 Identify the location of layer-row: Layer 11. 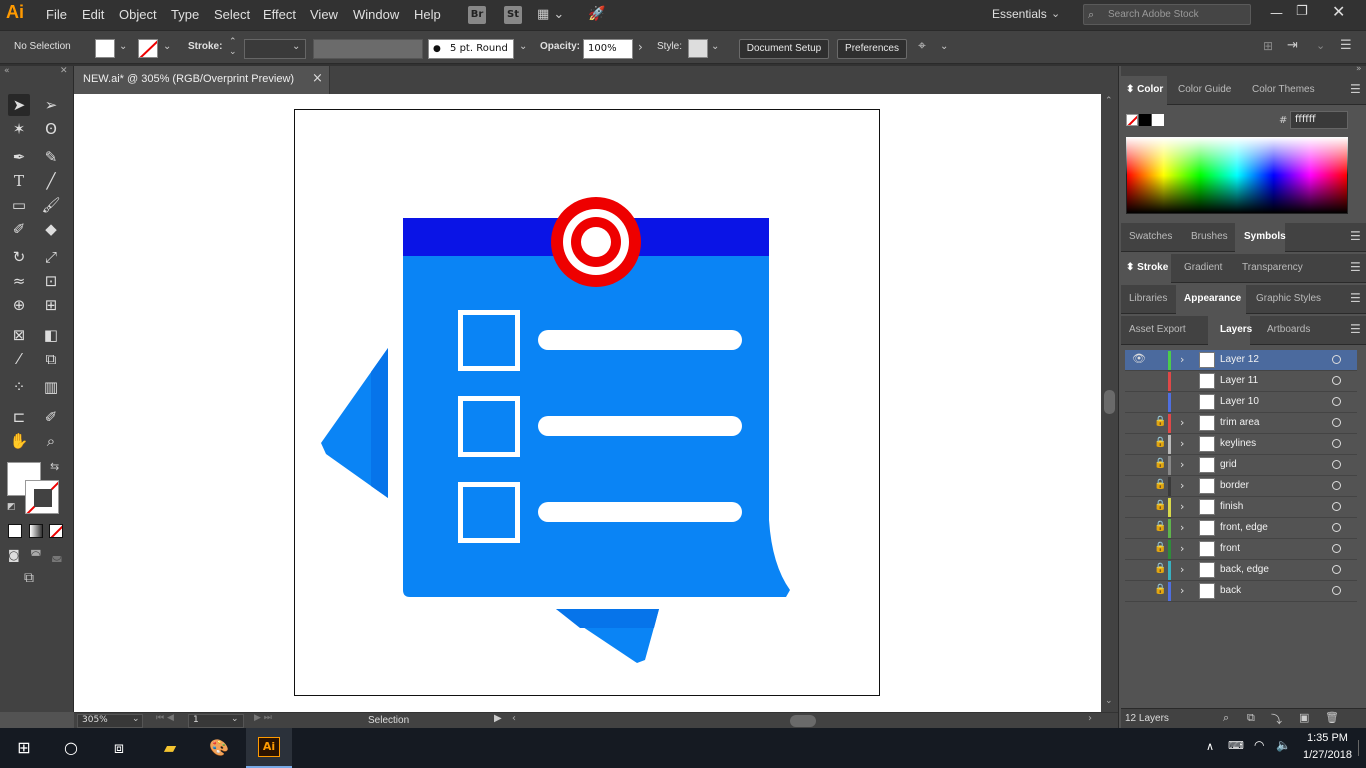
(1241, 381).